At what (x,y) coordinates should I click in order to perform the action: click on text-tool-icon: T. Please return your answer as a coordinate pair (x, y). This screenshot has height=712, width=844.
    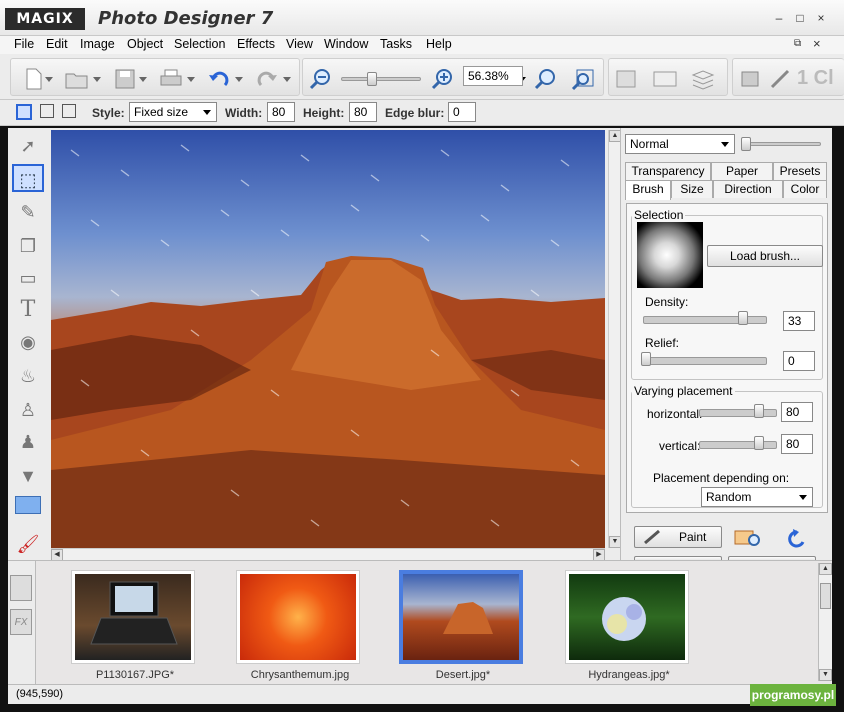
    Looking at the image, I should click on (28, 310).